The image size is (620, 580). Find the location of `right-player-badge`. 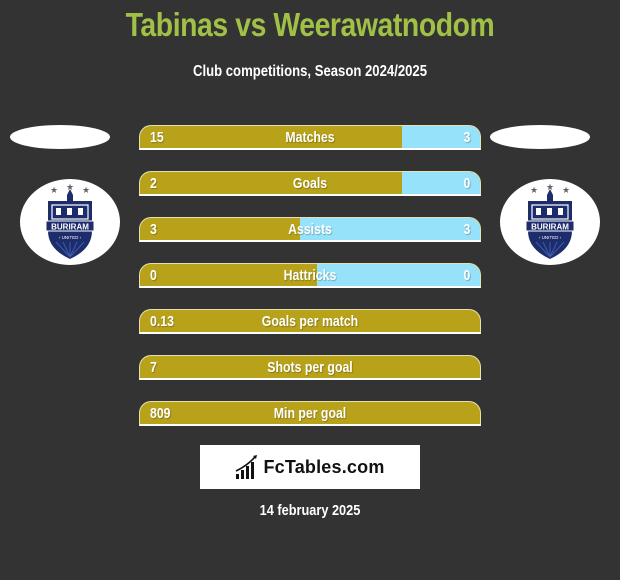

right-player-badge is located at coordinates (540, 137).